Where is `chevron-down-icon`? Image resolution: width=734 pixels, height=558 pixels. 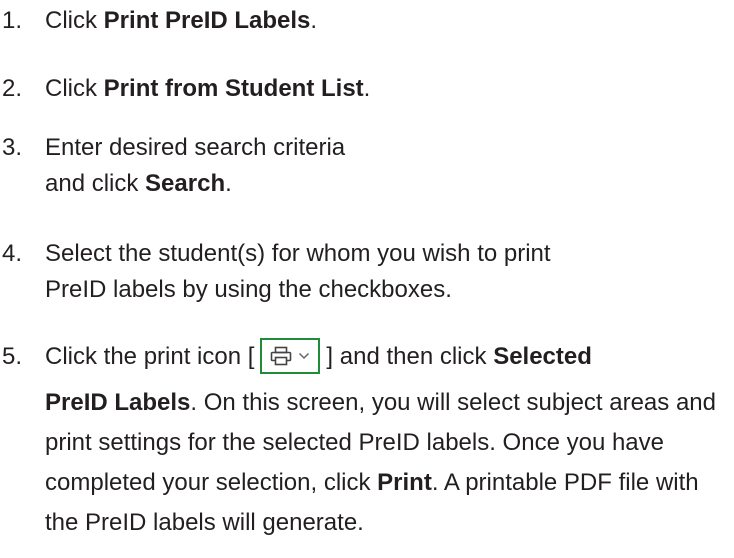 chevron-down-icon is located at coordinates (304, 356).